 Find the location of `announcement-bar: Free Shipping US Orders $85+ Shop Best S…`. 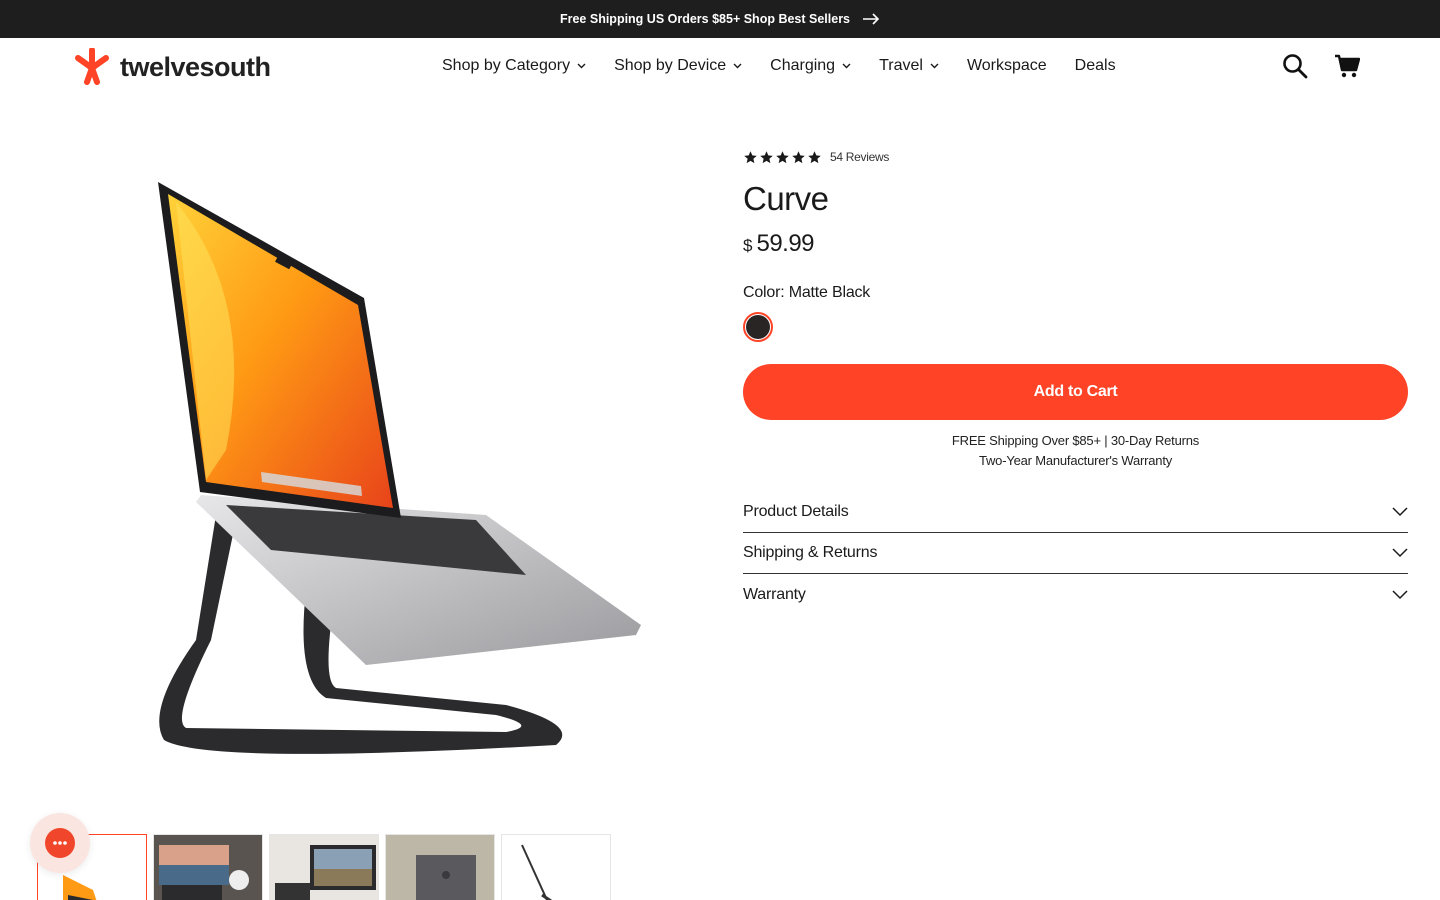

announcement-bar: Free Shipping US Orders $85+ Shop Best S… is located at coordinates (720, 19).